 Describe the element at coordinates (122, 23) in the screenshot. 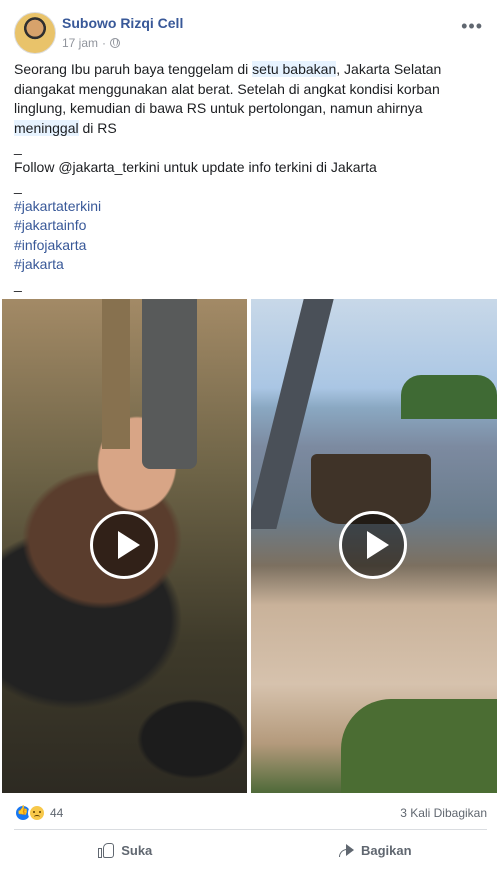

I see `author-name: Subowo Rizqi Cell` at that location.